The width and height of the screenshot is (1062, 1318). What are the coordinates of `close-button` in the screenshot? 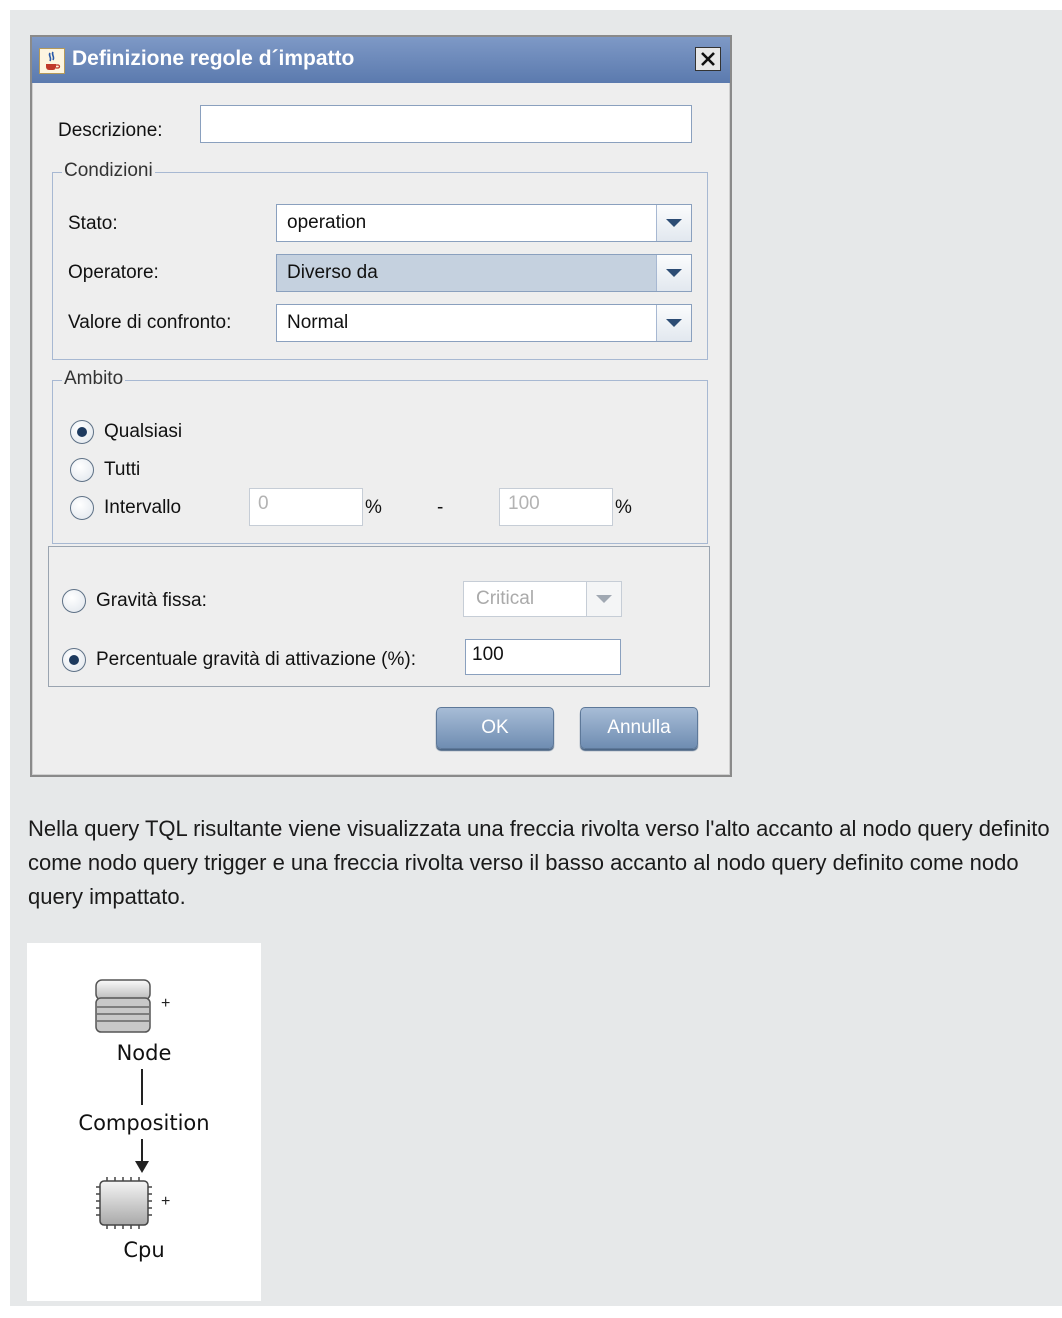 It's located at (708, 59).